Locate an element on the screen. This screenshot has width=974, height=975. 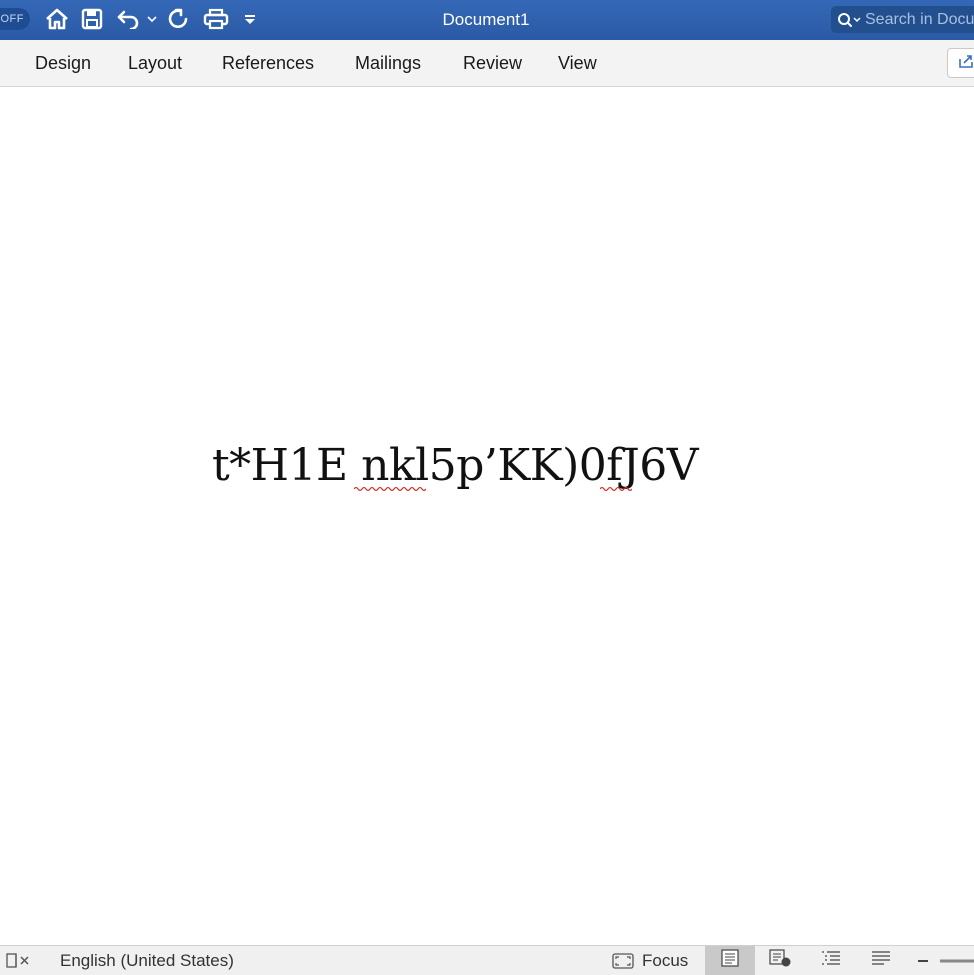
focus-button-label: Focus is located at coordinates (665, 960).